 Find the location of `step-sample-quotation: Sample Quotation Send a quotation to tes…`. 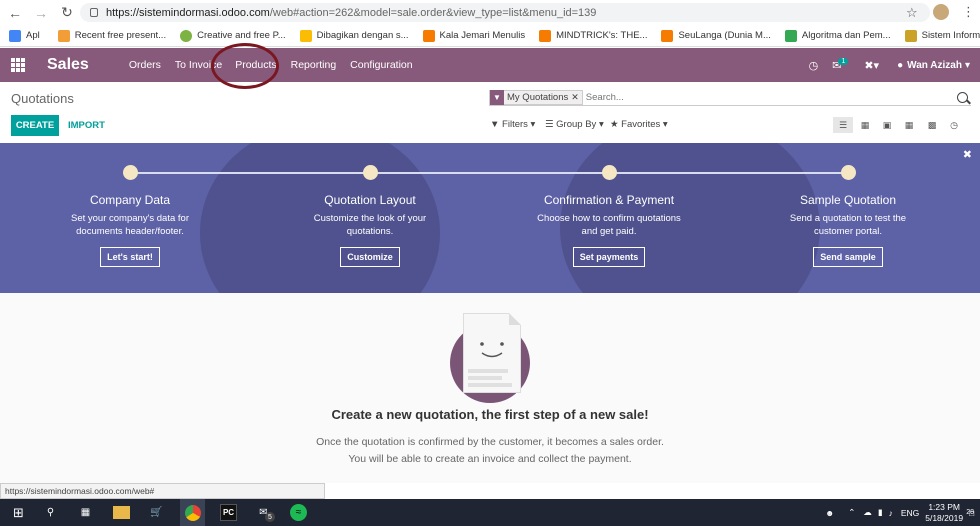

step-sample-quotation: Sample Quotation Send a quotation to tes… is located at coordinates (848, 216).